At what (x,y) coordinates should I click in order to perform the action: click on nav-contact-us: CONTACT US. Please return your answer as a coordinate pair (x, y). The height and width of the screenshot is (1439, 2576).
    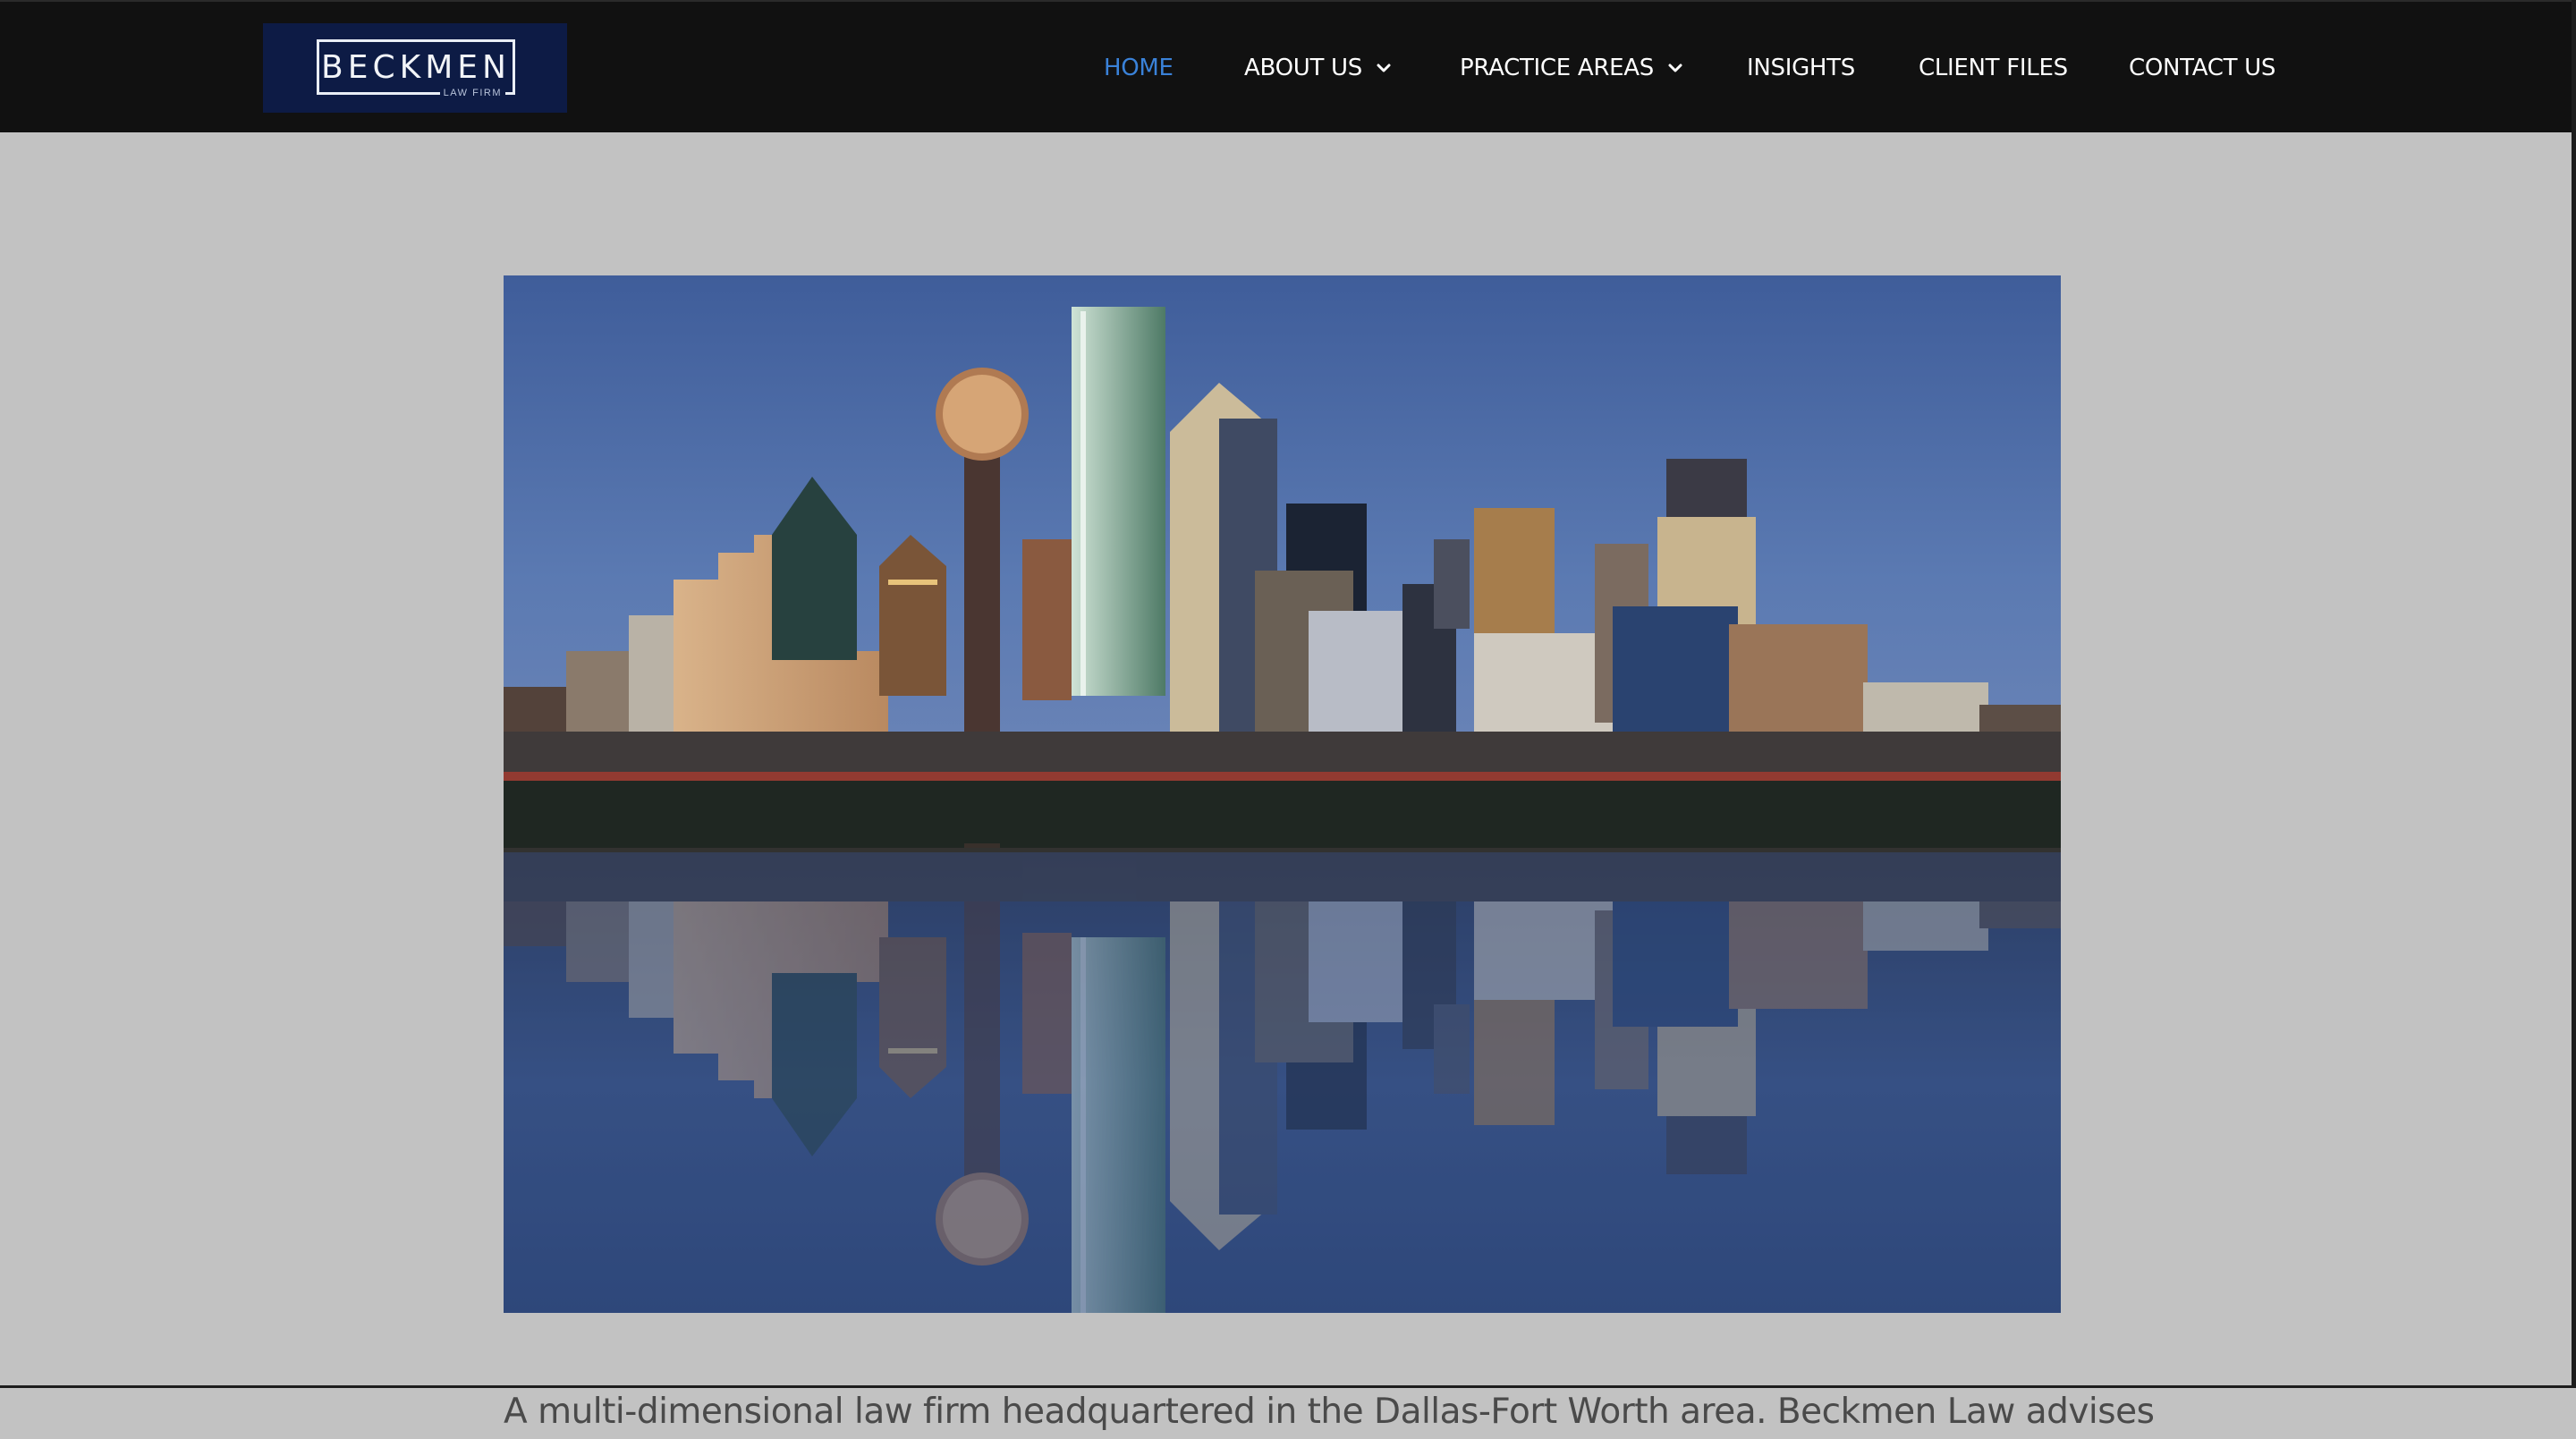
    Looking at the image, I should click on (2202, 68).